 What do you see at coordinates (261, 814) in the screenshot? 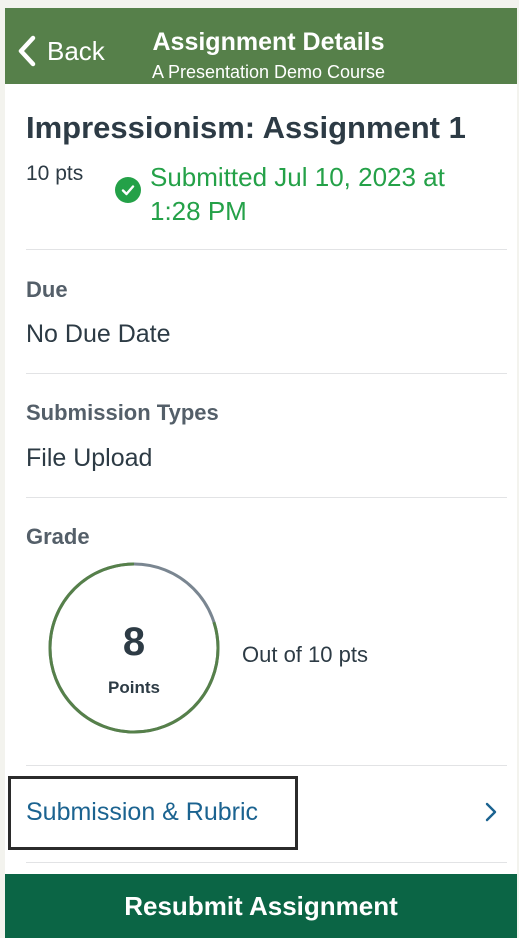
I see `submission-rubric-row: Submission & Rubric` at bounding box center [261, 814].